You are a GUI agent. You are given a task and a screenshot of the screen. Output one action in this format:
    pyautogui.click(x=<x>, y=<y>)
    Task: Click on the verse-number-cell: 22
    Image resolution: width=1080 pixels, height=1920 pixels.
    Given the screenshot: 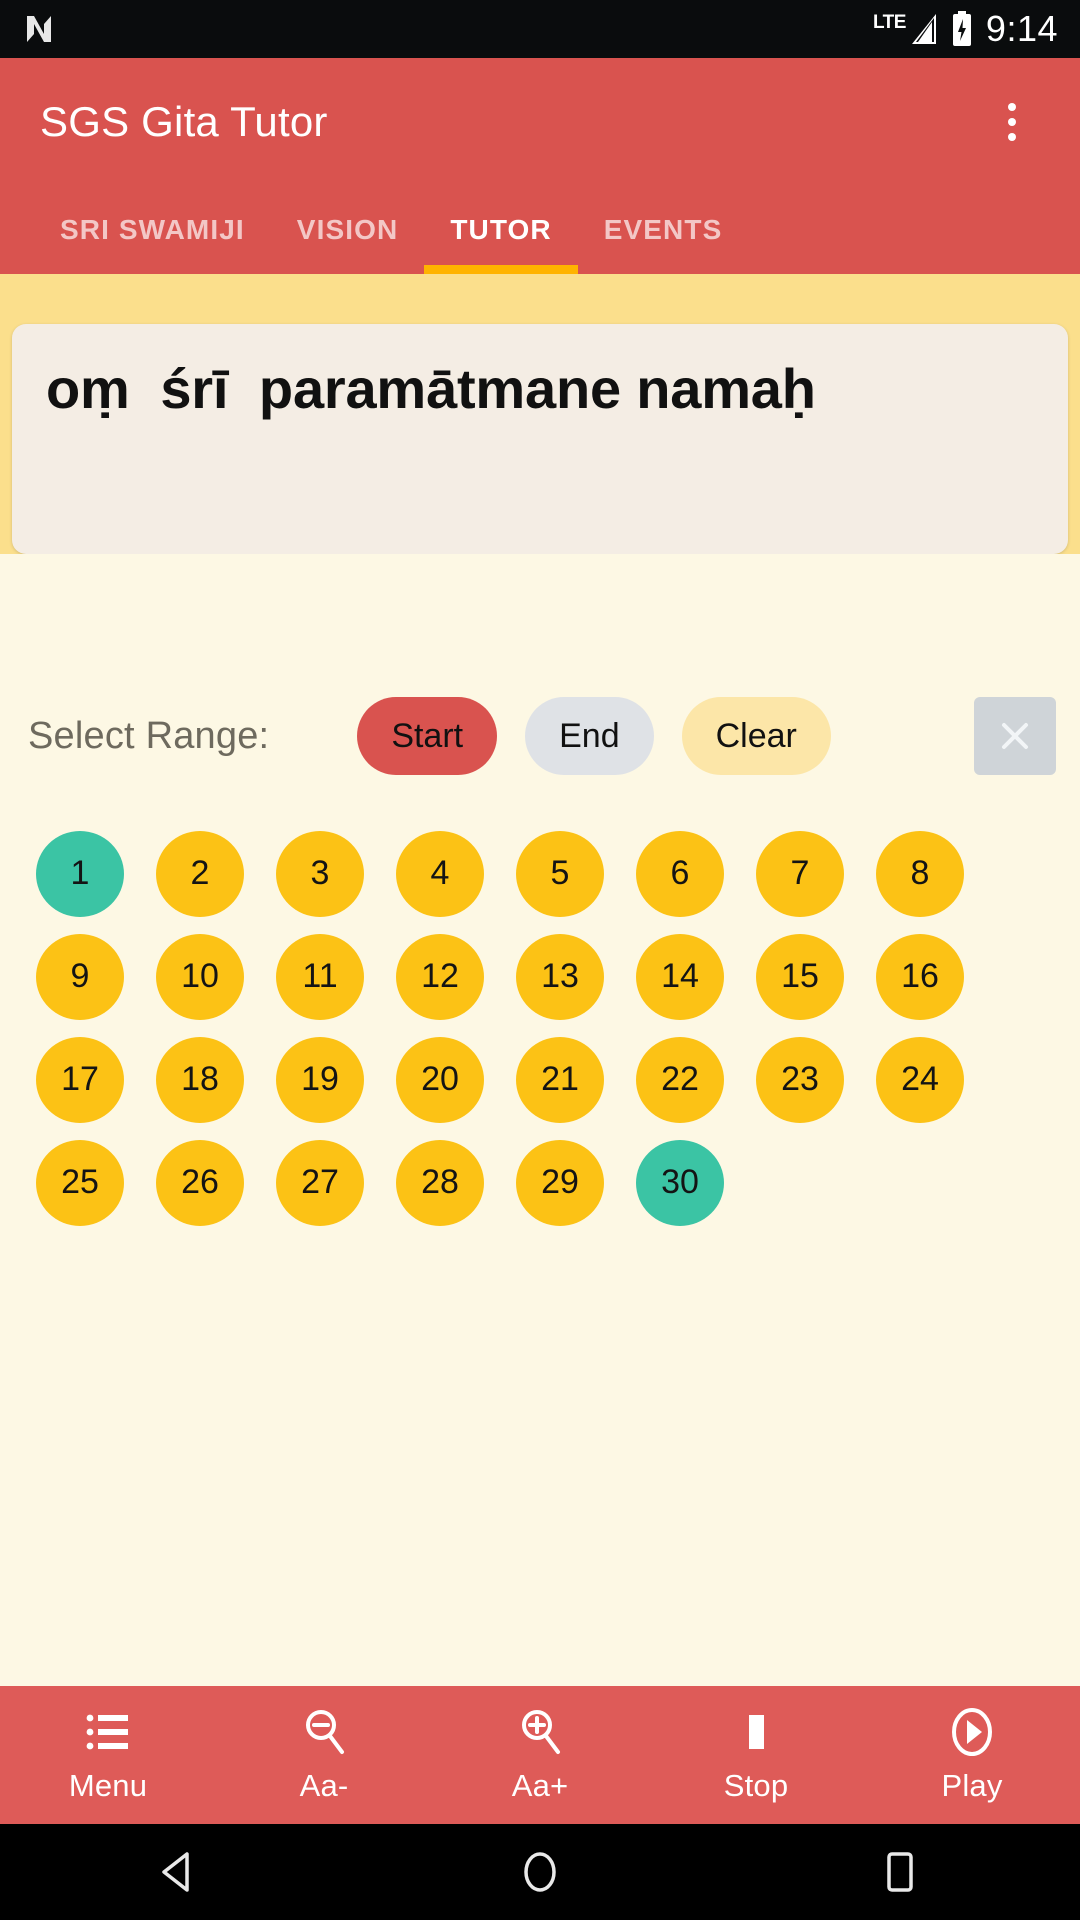 What is the action you would take?
    pyautogui.click(x=680, y=1079)
    